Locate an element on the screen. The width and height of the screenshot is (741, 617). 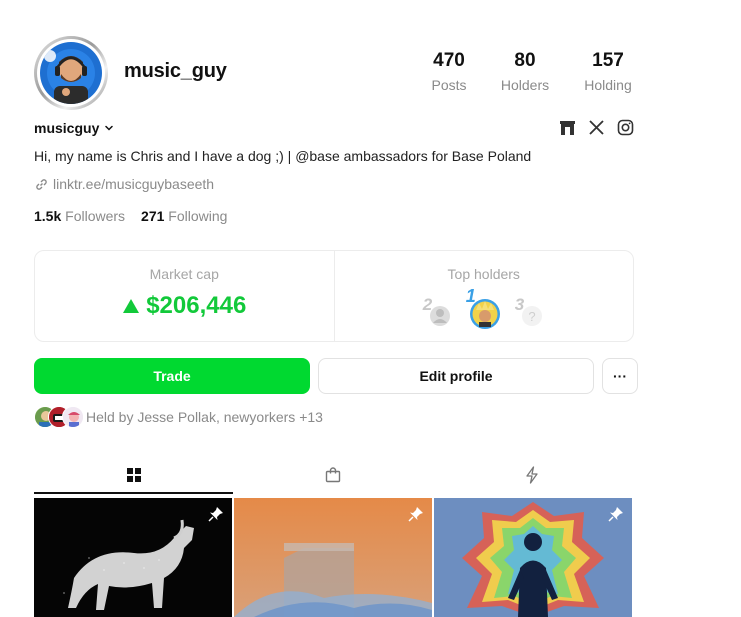
handle-text: musicguy is located at coordinates (67, 128).